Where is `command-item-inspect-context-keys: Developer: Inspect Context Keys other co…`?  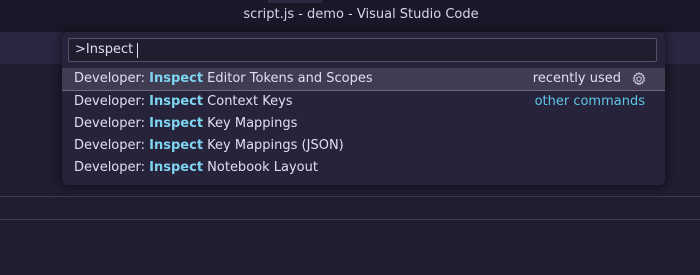 command-item-inspect-context-keys: Developer: Inspect Context Keys other co… is located at coordinates (363, 102).